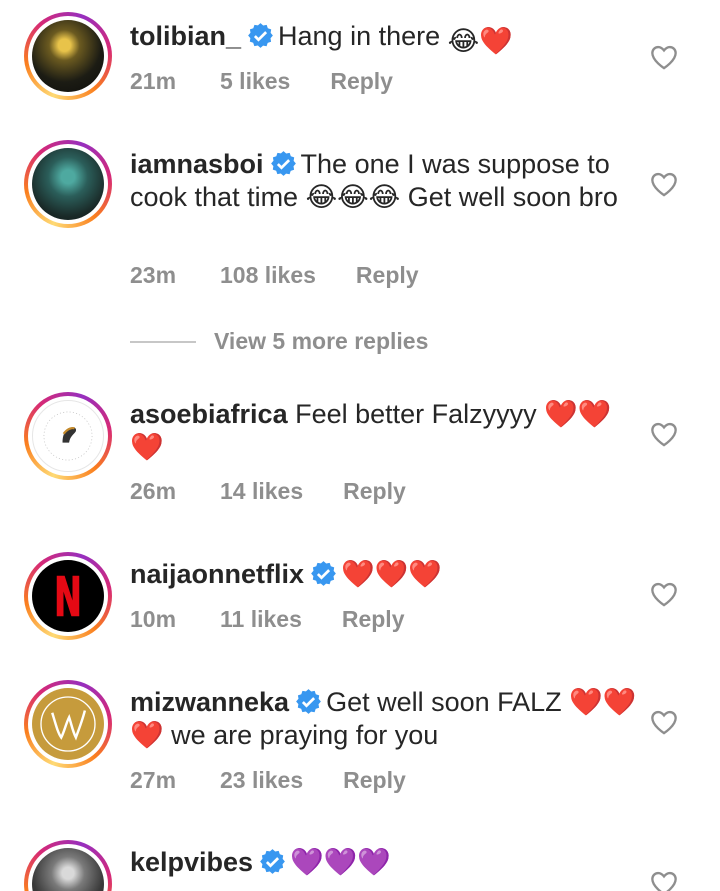 Image resolution: width=720 pixels, height=891 pixels. I want to click on username: naijaonnetflix, so click(217, 574).